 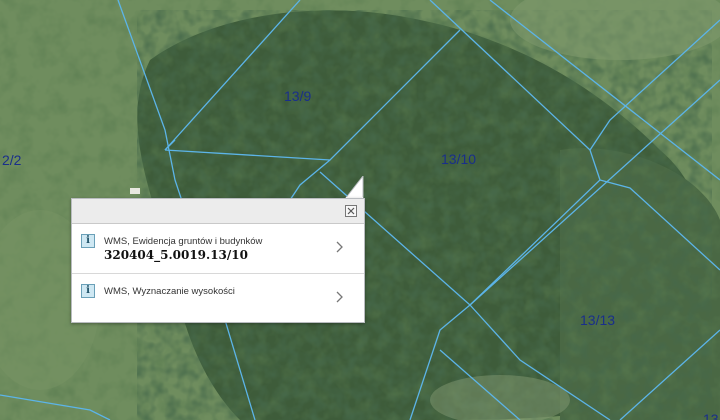 I want to click on parcel-label: 13/13, so click(x=598, y=320).